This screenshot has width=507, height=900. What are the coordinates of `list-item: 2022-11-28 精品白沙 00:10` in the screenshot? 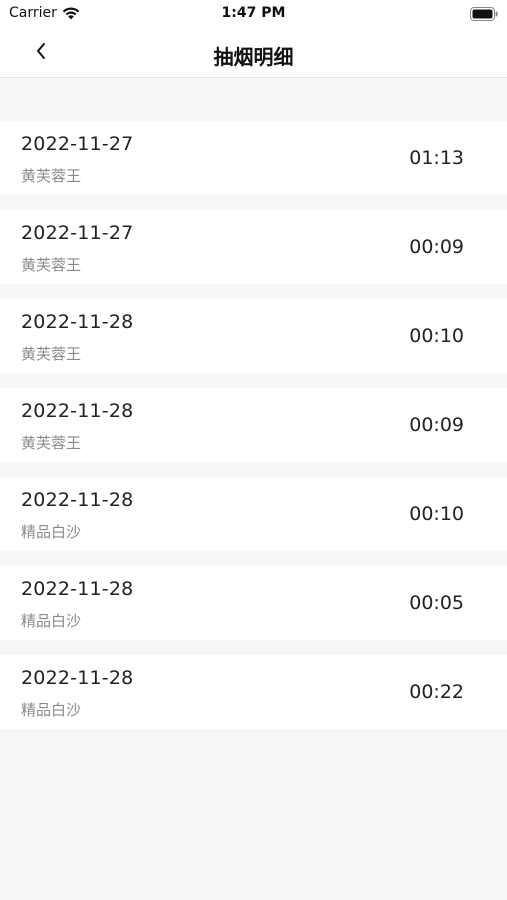 It's located at (253, 514).